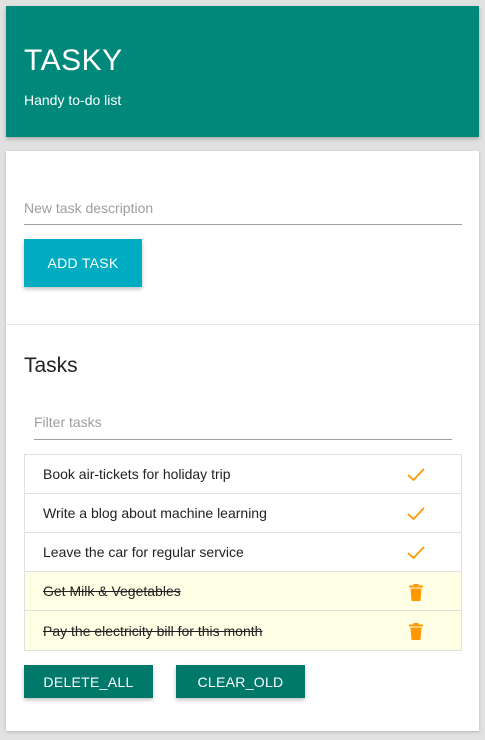  I want to click on task-item: Write a blog about machine learning, so click(243, 513).